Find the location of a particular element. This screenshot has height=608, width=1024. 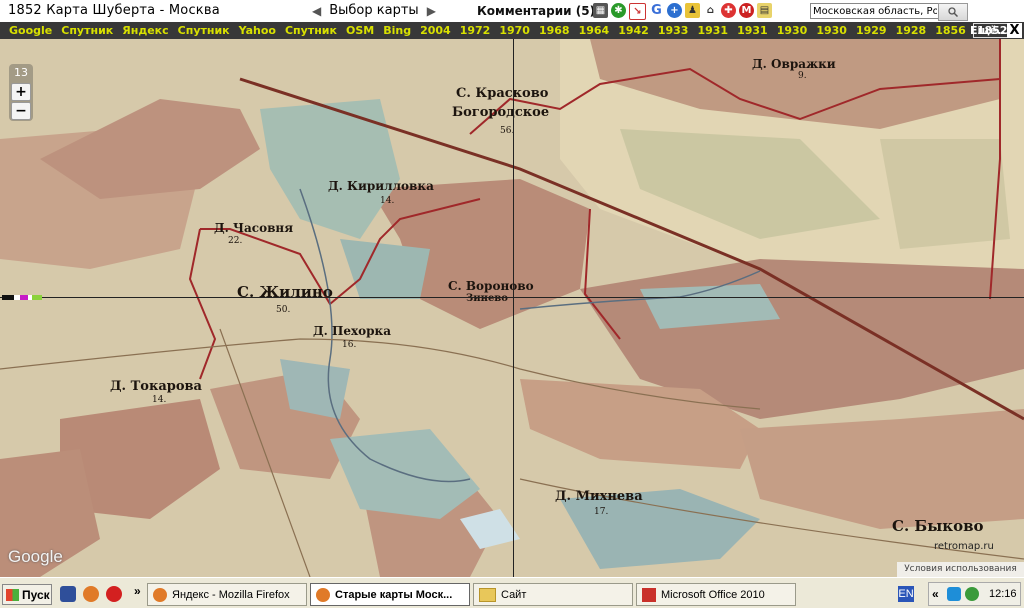

layer-year: 2004 is located at coordinates (435, 30).